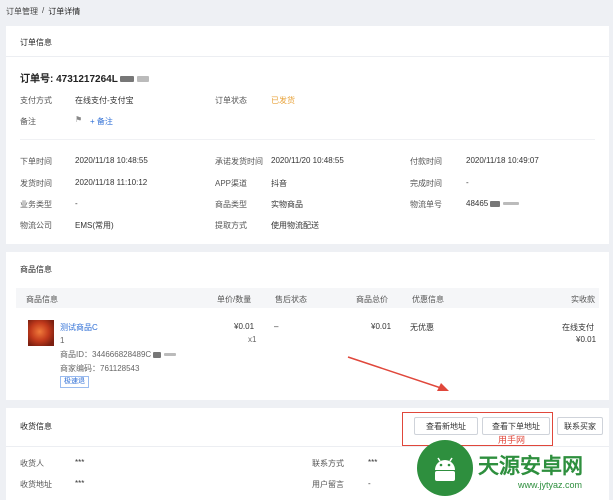 This screenshot has height=500, width=613. Describe the element at coordinates (580, 426) in the screenshot. I see `contact-buyer-button: 联系买家` at that location.